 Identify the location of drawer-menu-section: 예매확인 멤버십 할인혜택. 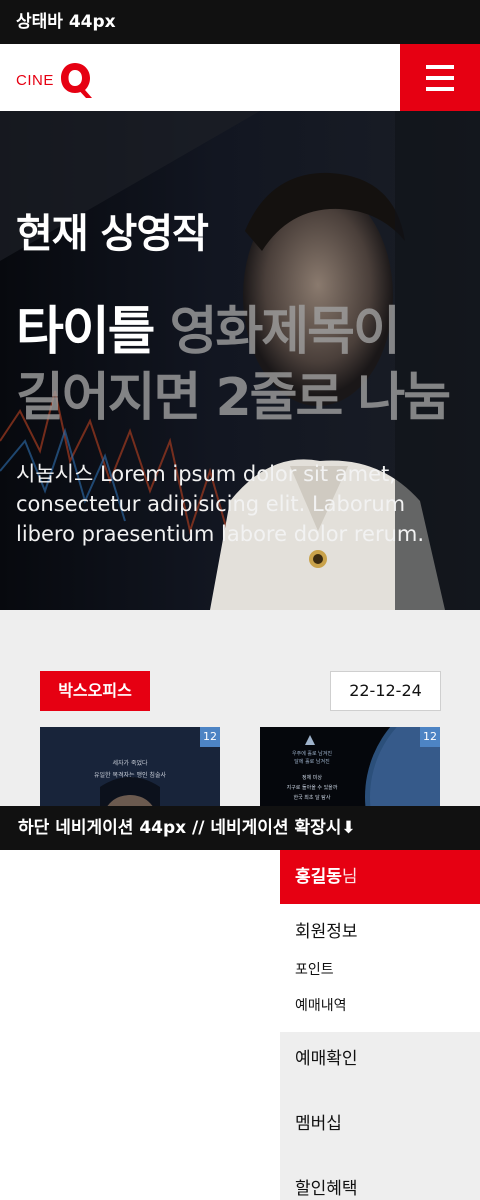
(380, 1116).